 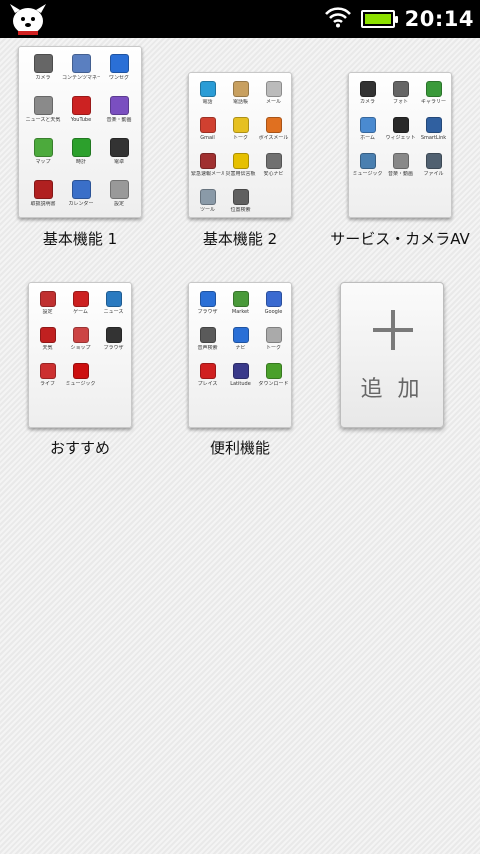 What do you see at coordinates (399, 19) in the screenshot?
I see `status-icons: 20:14` at bounding box center [399, 19].